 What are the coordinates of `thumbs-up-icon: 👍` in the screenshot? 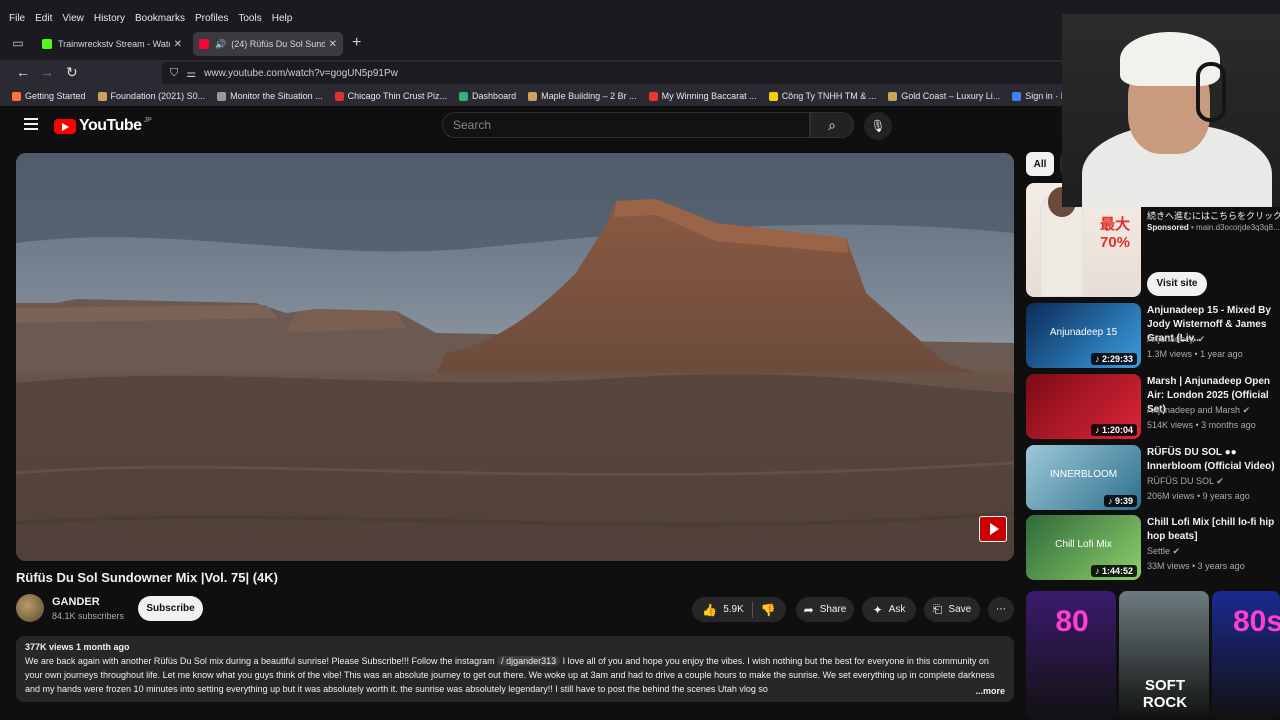 It's located at (709, 610).